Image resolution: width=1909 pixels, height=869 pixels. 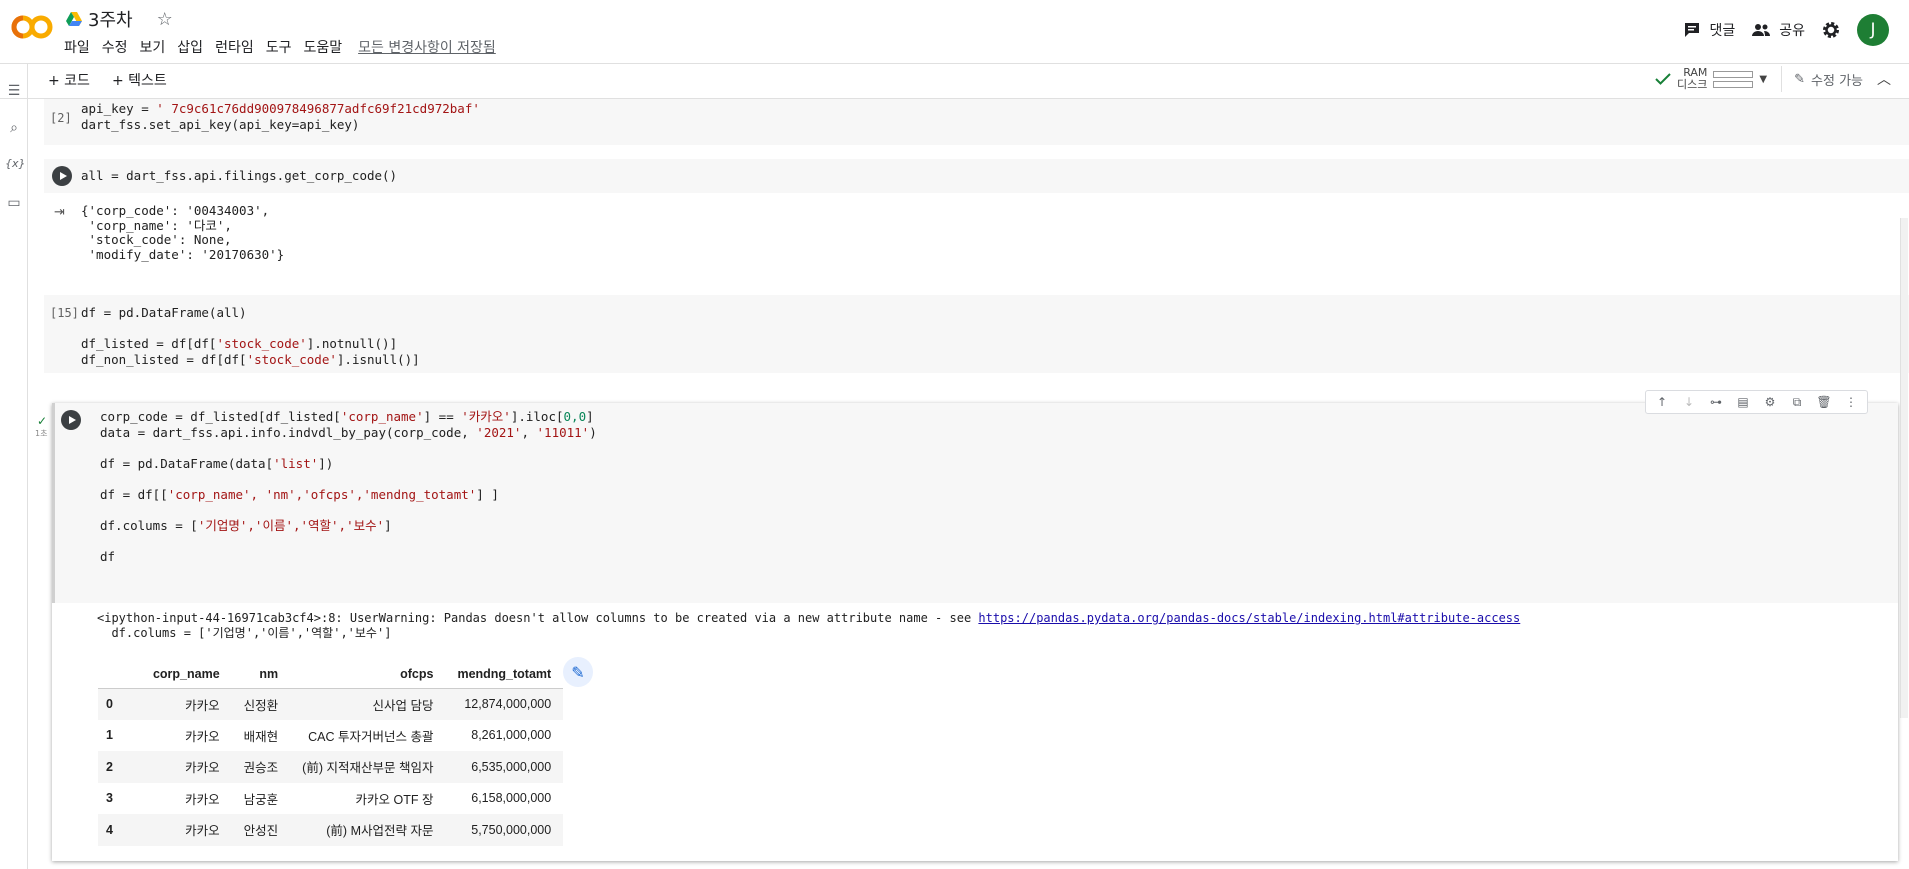 I want to click on saved-status: 모든 변경사항이 저장됨, so click(x=427, y=47).